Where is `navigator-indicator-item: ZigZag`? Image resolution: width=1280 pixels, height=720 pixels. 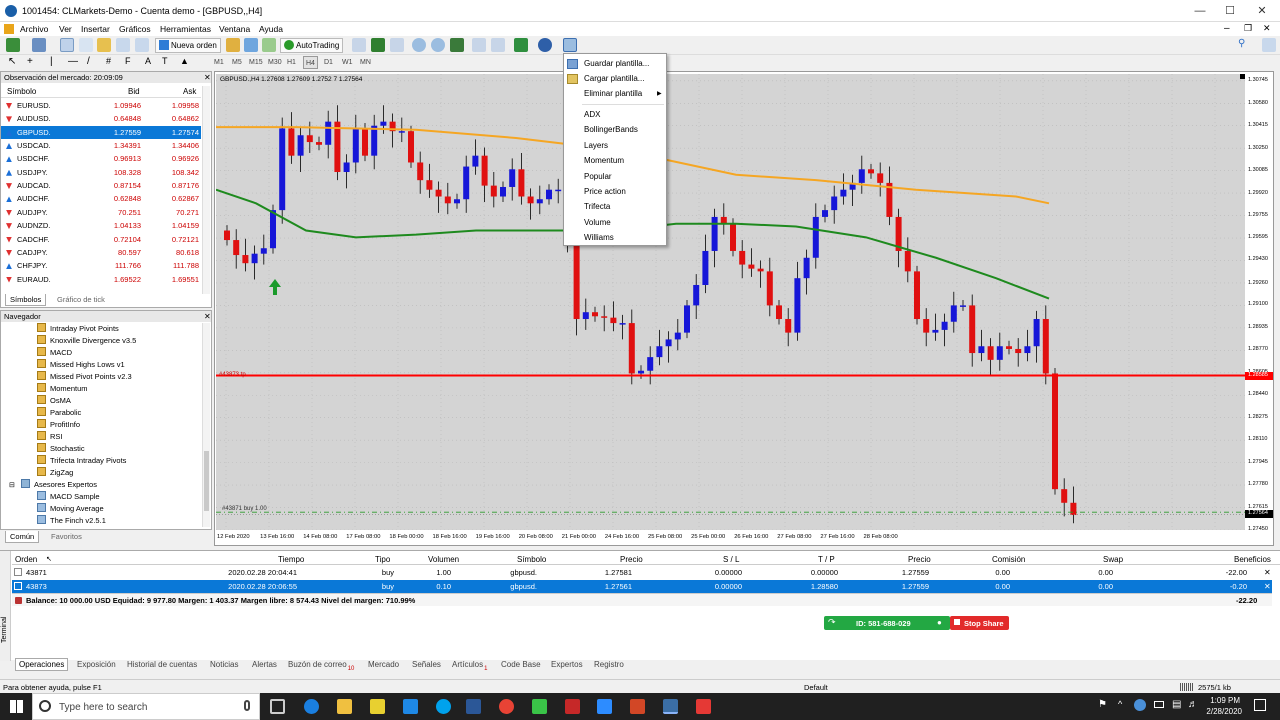 navigator-indicator-item: ZigZag is located at coordinates (55, 473).